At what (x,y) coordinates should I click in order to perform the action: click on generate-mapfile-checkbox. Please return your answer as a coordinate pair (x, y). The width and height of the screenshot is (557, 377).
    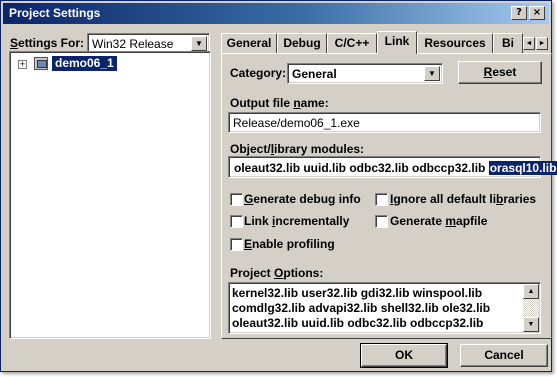
    Looking at the image, I should click on (381, 221).